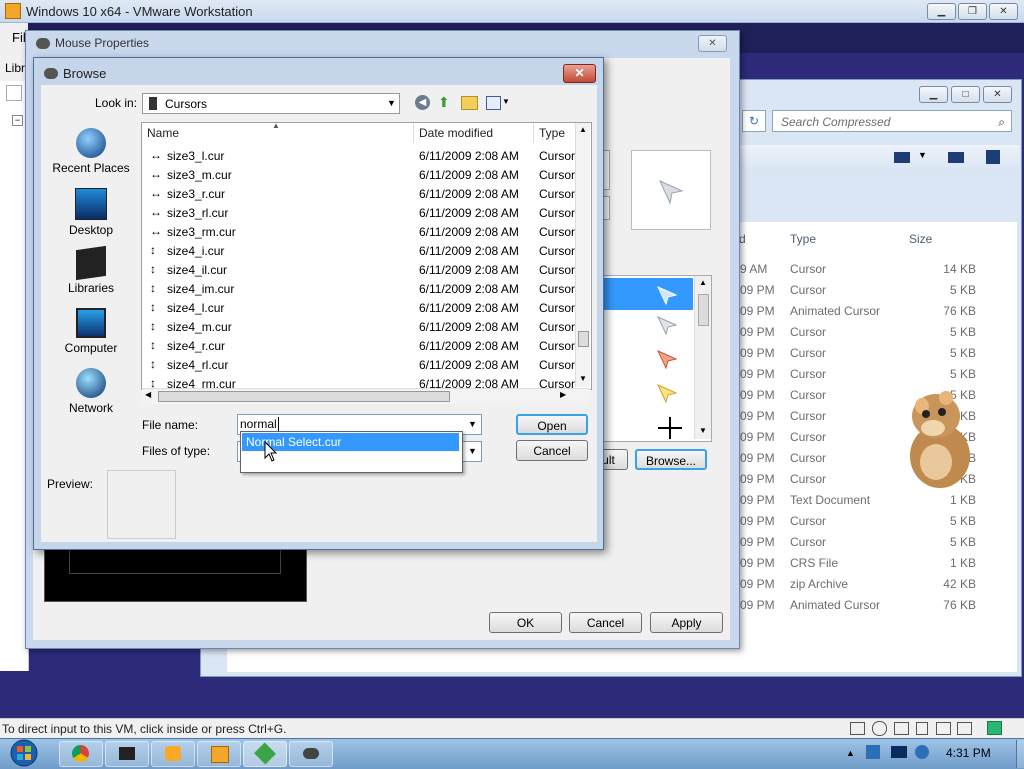 This screenshot has width=1024, height=769. What do you see at coordinates (880, 269) in the screenshot?
I see `explorer-row: 9 AM Cursor 14 KB` at bounding box center [880, 269].